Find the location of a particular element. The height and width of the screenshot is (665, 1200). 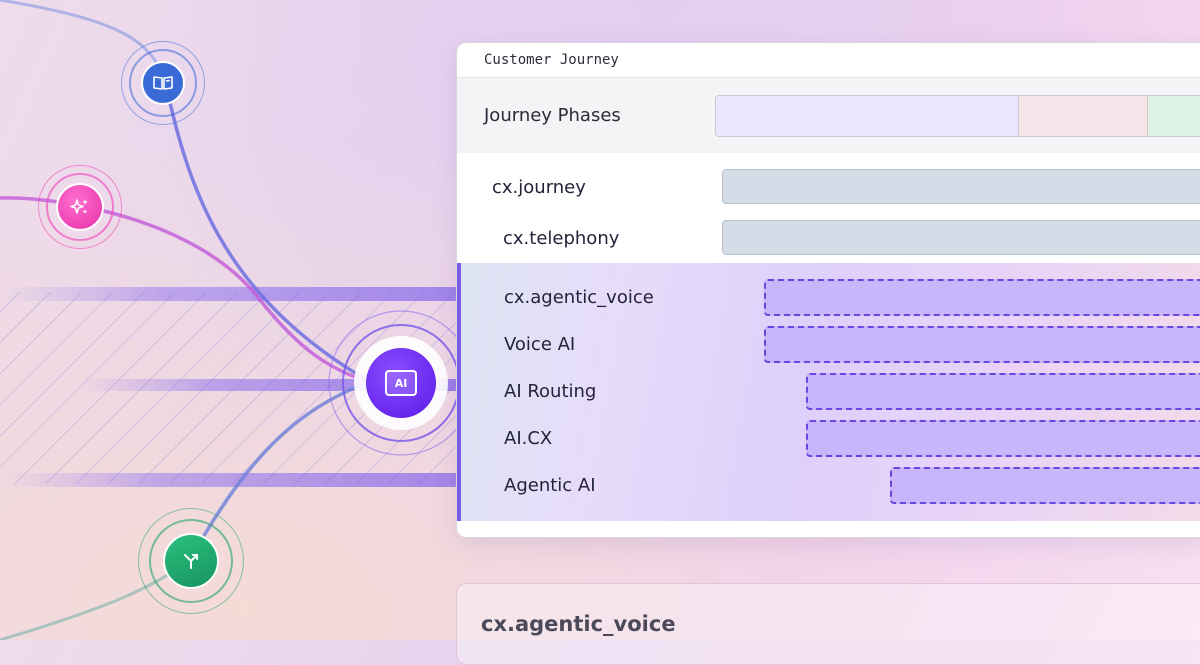

row-cx-agentic-voice: cx.agentic_voice is located at coordinates (830, 298).